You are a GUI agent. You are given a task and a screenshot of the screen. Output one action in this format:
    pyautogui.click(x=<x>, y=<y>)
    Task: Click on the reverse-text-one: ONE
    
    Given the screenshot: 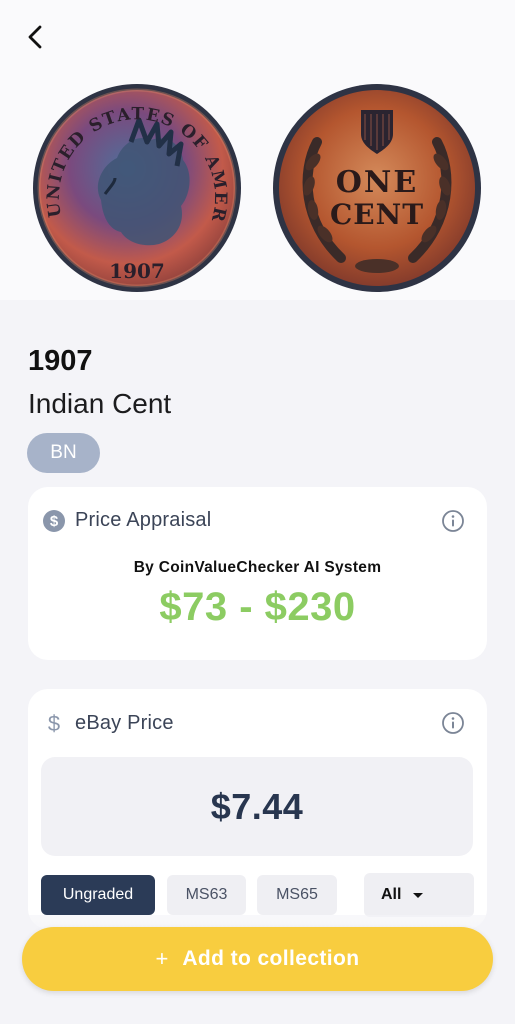 What is the action you would take?
    pyautogui.click(x=377, y=182)
    